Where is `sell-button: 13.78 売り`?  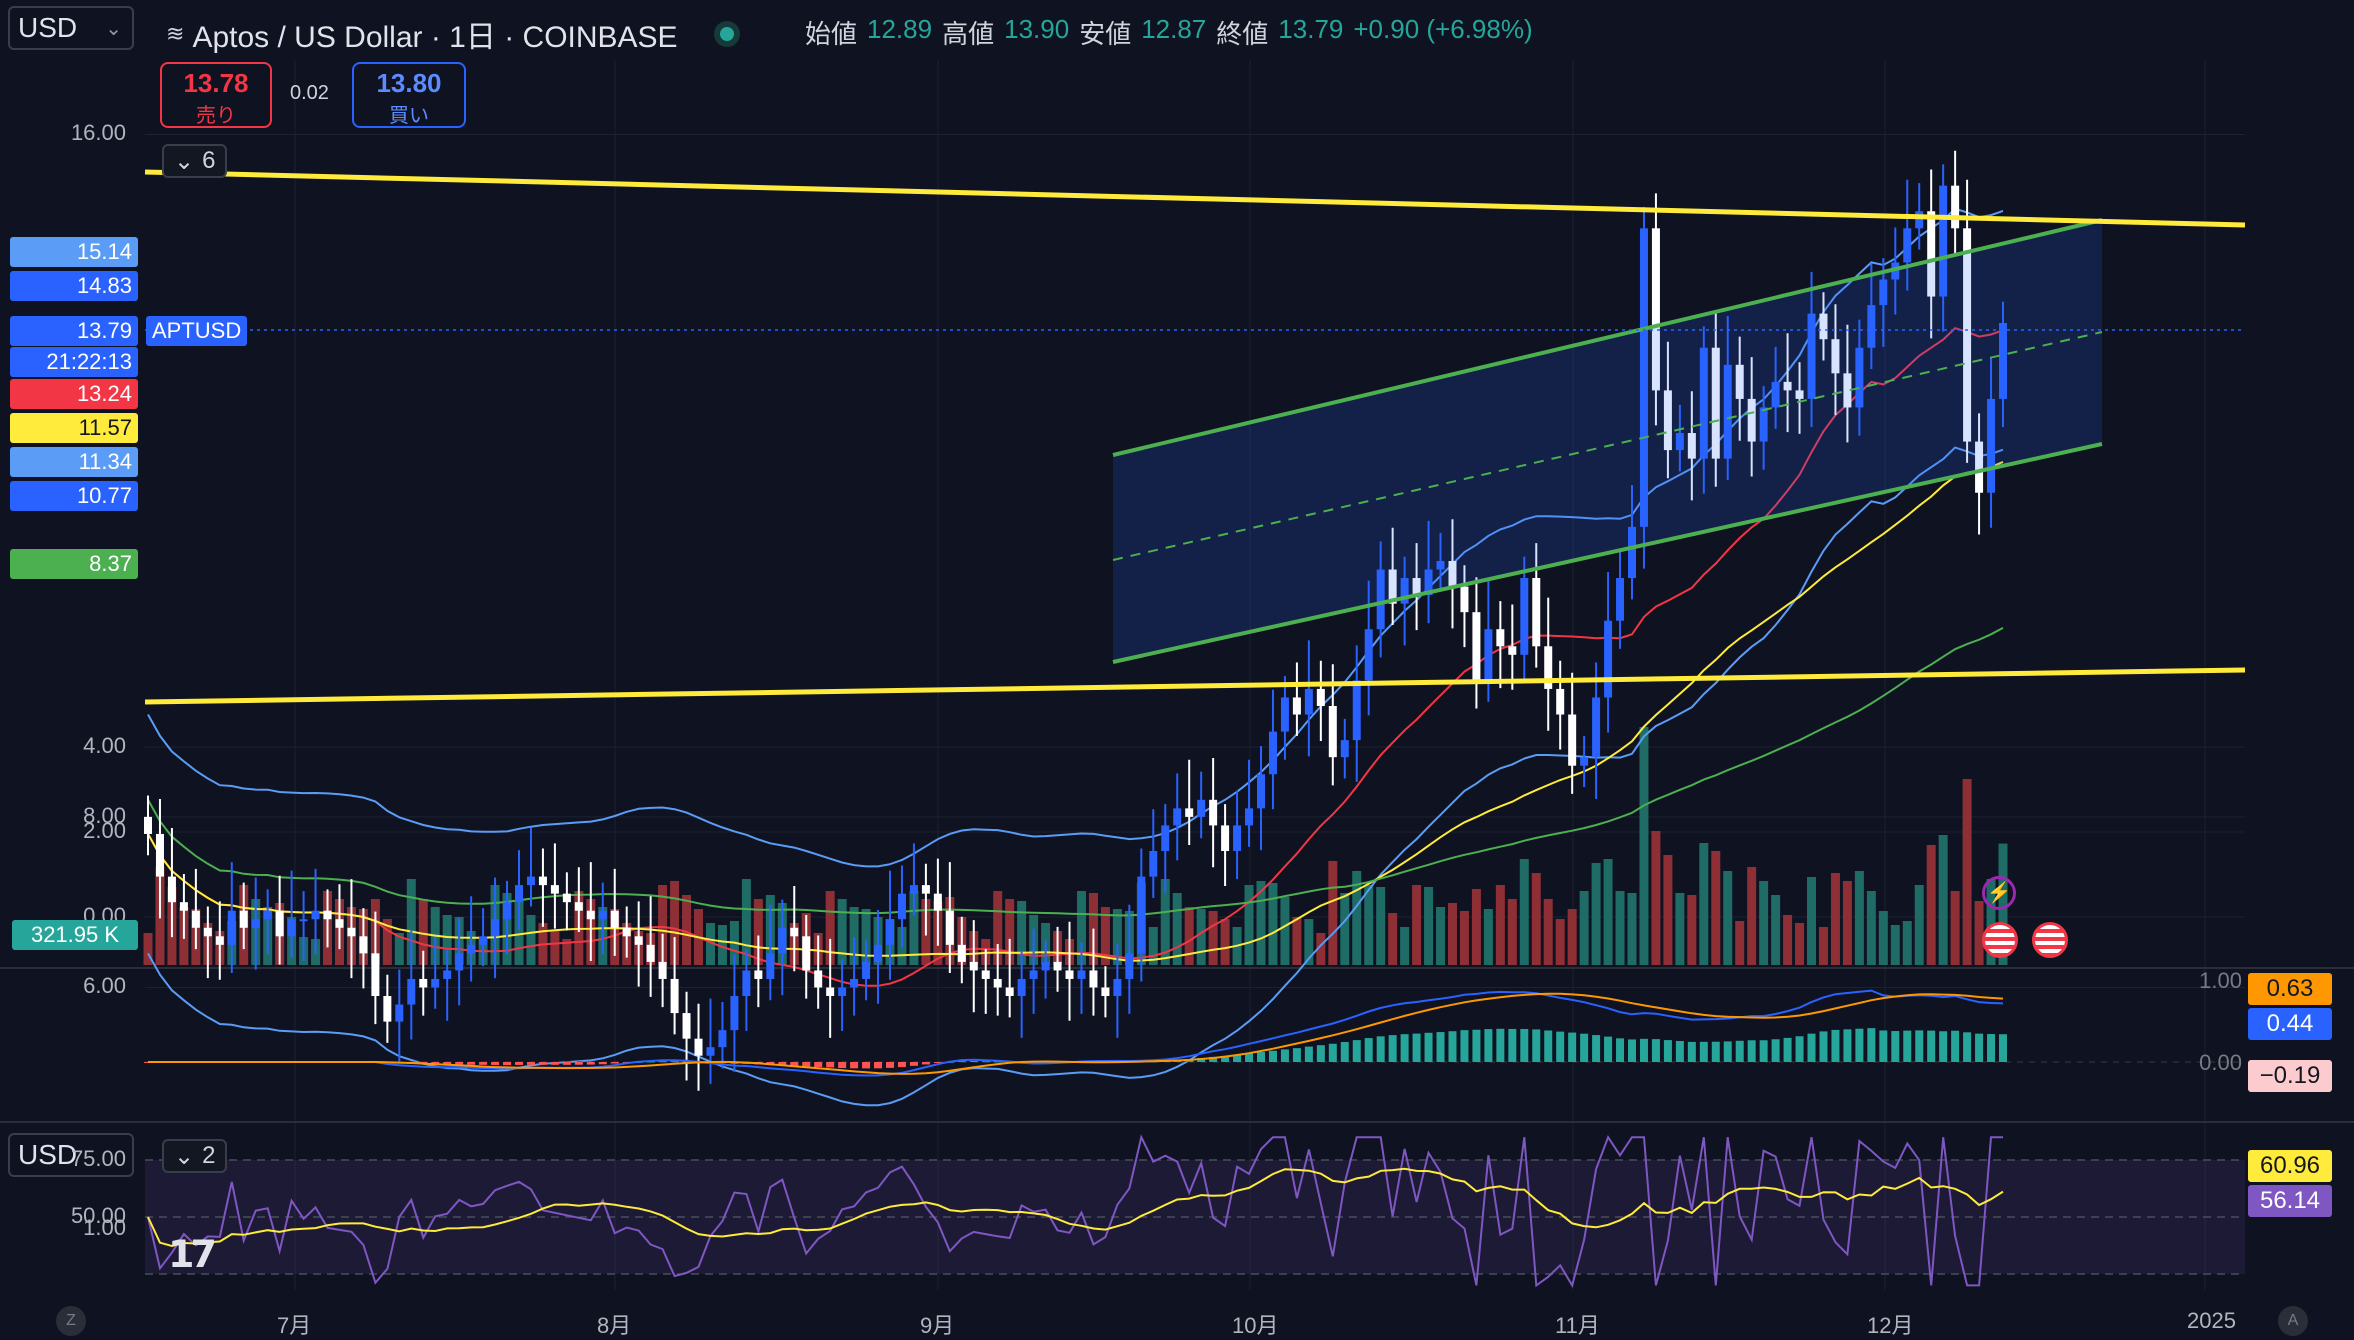 sell-button: 13.78 売り is located at coordinates (216, 95).